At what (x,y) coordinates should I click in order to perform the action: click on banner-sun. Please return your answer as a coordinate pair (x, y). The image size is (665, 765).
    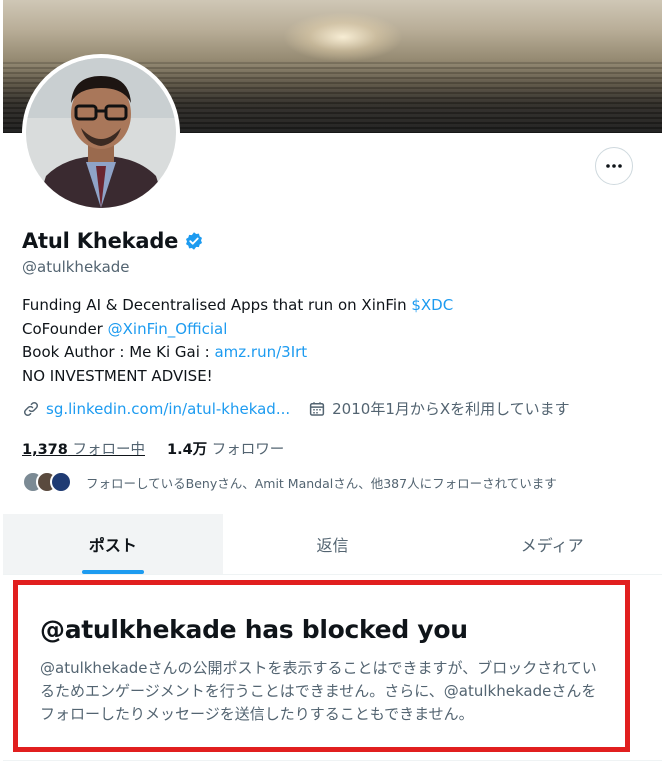
    Looking at the image, I should click on (343, 37).